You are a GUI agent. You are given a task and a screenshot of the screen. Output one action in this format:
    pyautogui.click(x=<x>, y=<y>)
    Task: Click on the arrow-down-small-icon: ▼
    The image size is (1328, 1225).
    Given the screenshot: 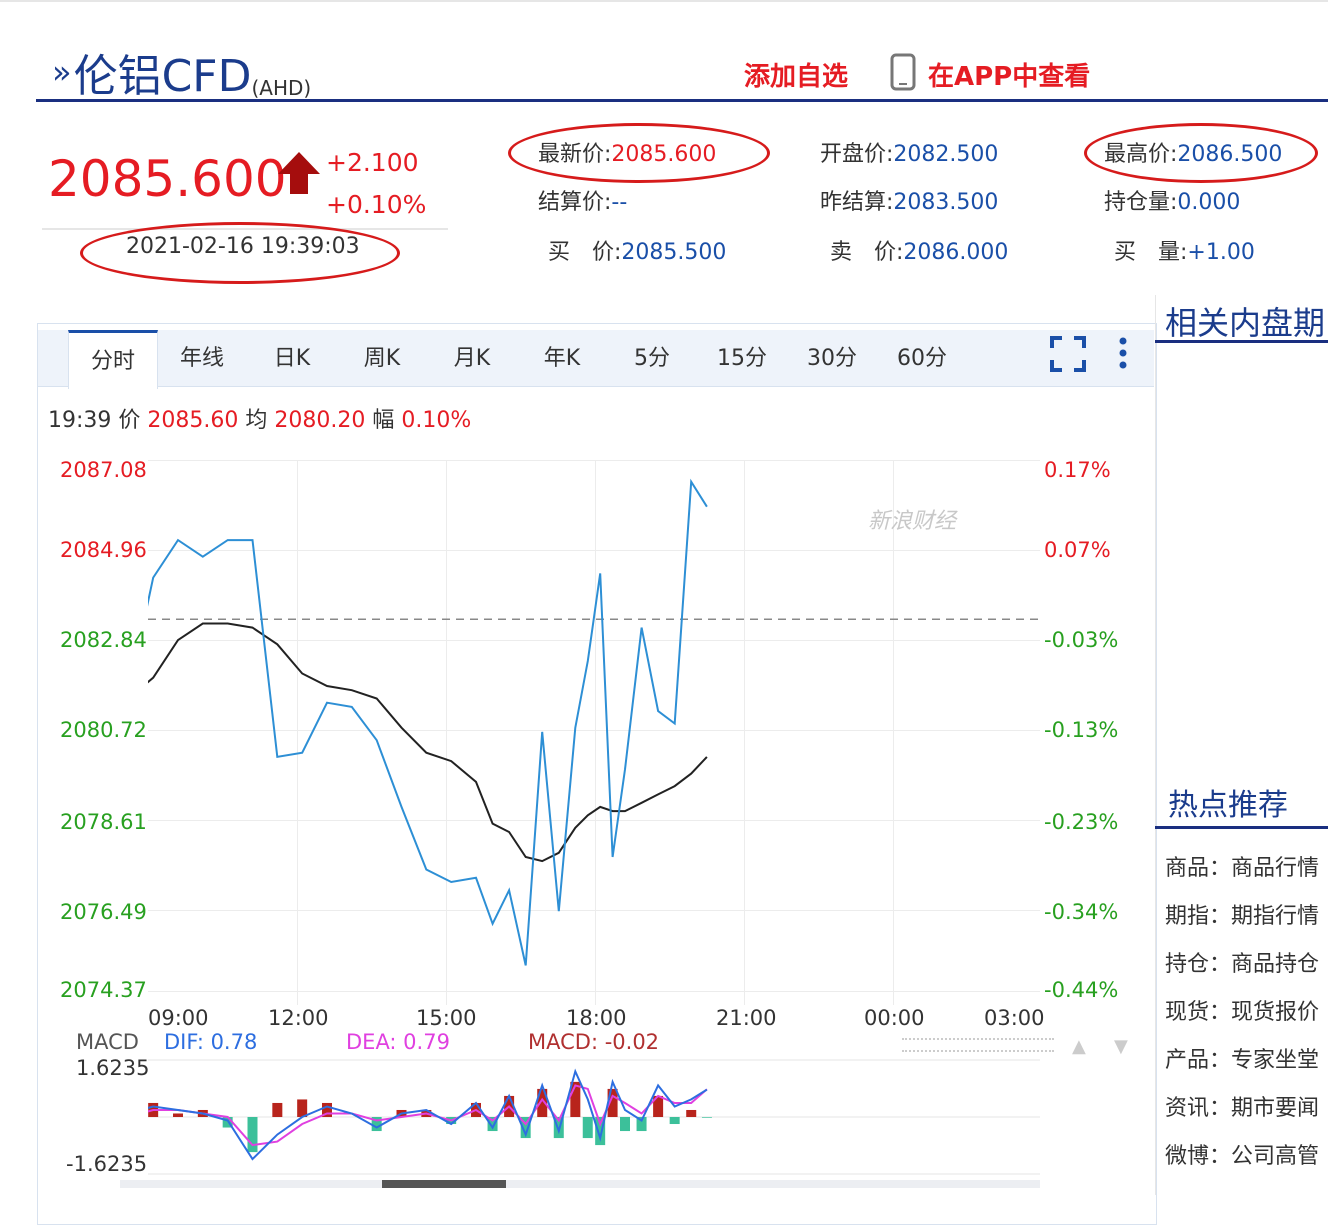 What is the action you would take?
    pyautogui.click(x=1121, y=1046)
    